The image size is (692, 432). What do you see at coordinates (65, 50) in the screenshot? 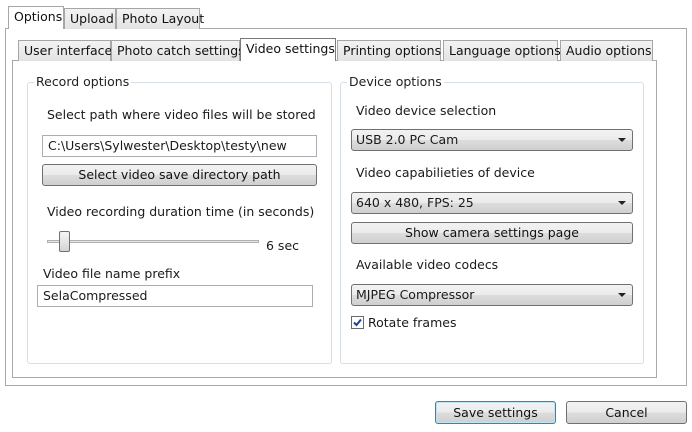
I see `tab-user-interface: User interface` at bounding box center [65, 50].